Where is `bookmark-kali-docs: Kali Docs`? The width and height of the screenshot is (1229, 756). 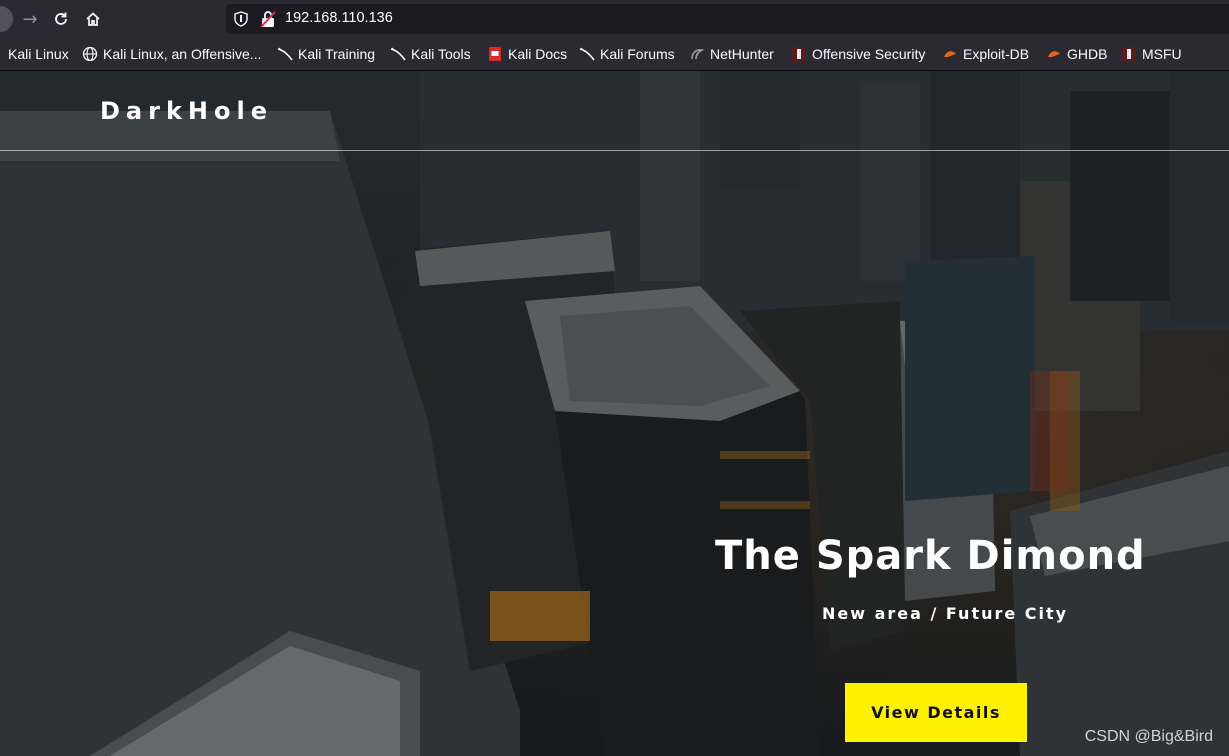
bookmark-kali-docs: Kali Docs is located at coordinates (527, 54).